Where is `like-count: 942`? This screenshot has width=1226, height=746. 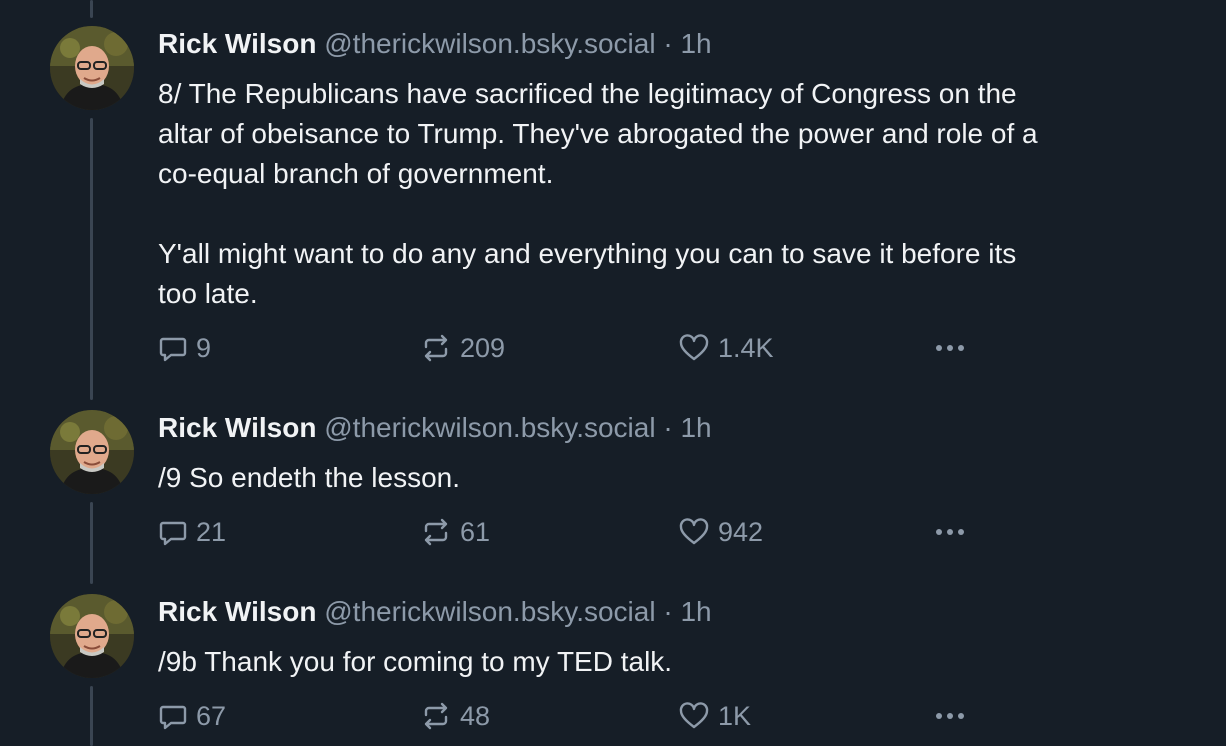 like-count: 942 is located at coordinates (741, 531).